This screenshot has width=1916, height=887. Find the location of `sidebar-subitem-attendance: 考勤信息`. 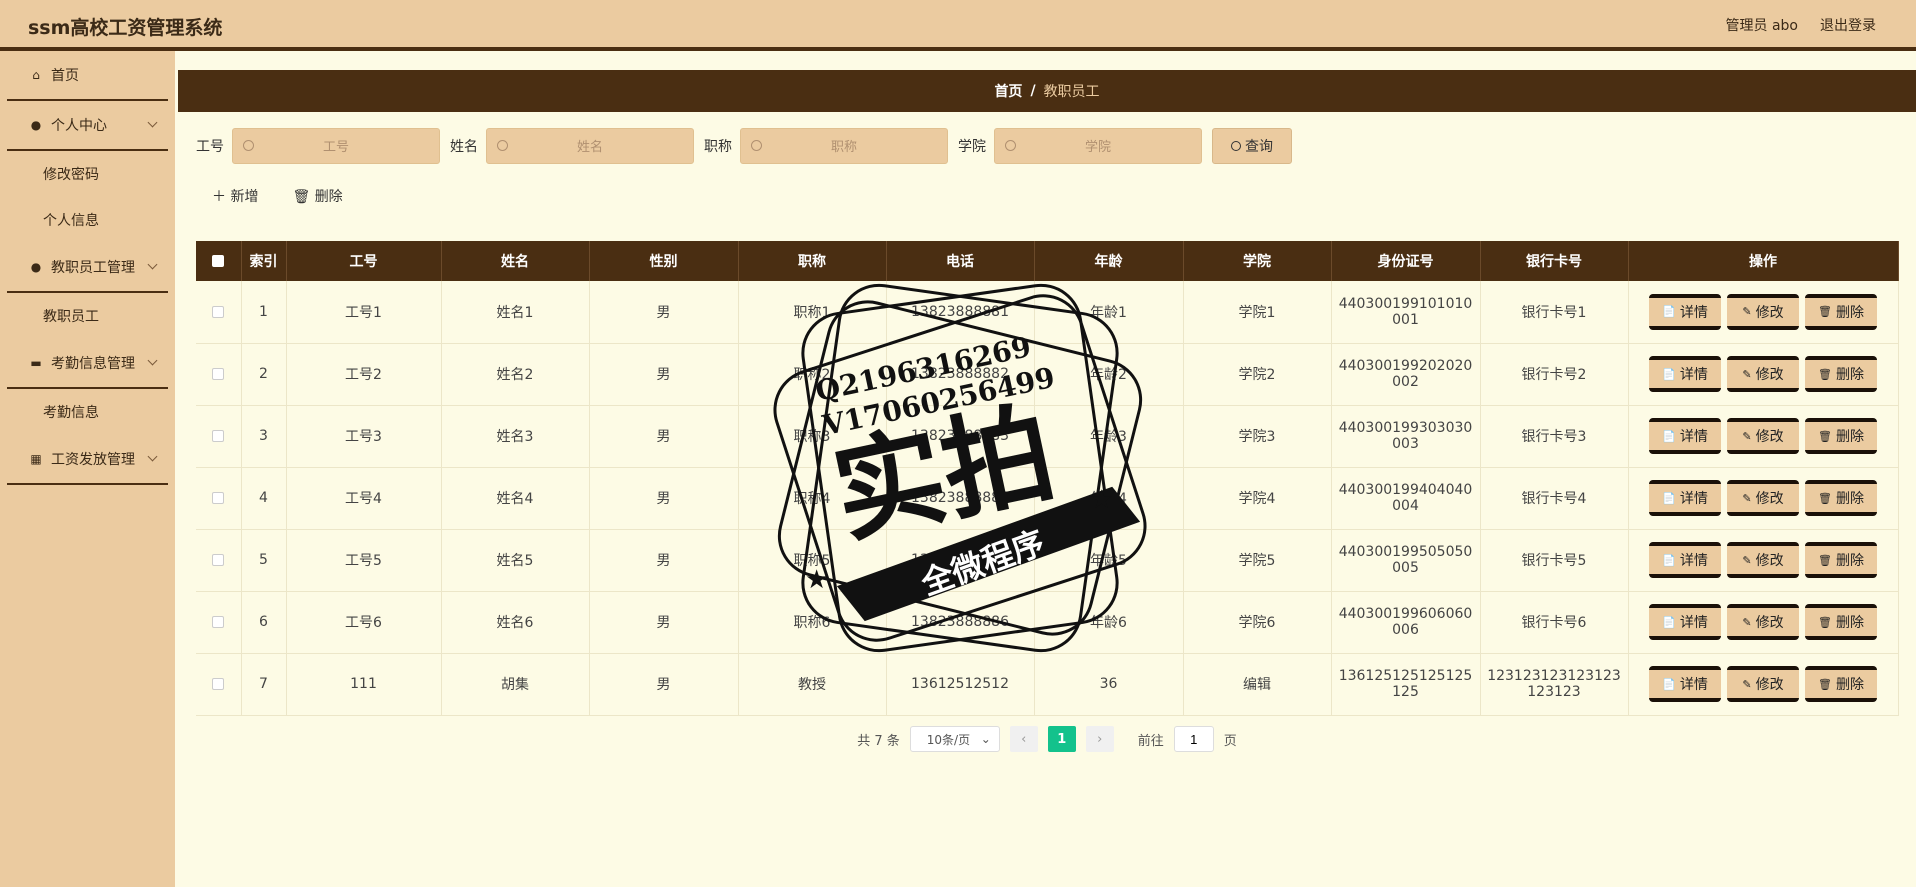

sidebar-subitem-attendance: 考勤信息 is located at coordinates (87, 412).